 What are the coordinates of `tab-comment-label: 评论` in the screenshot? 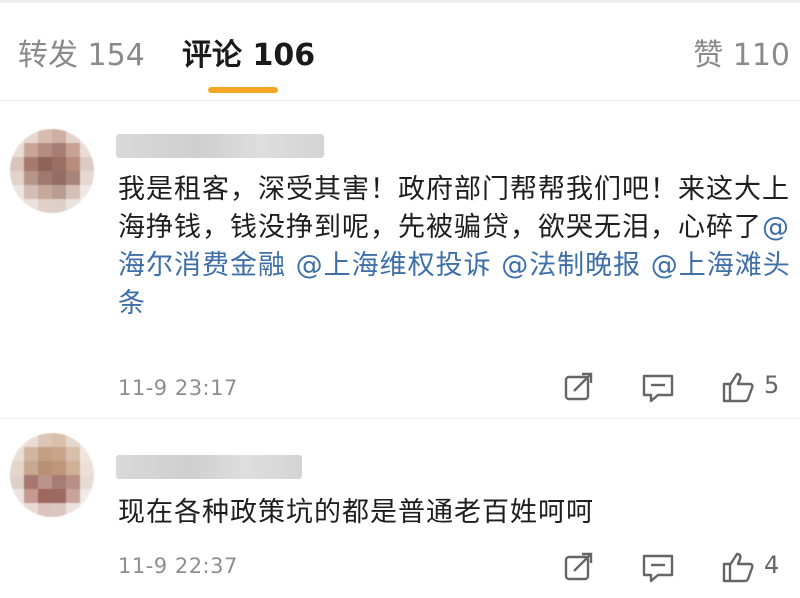 It's located at (212, 55).